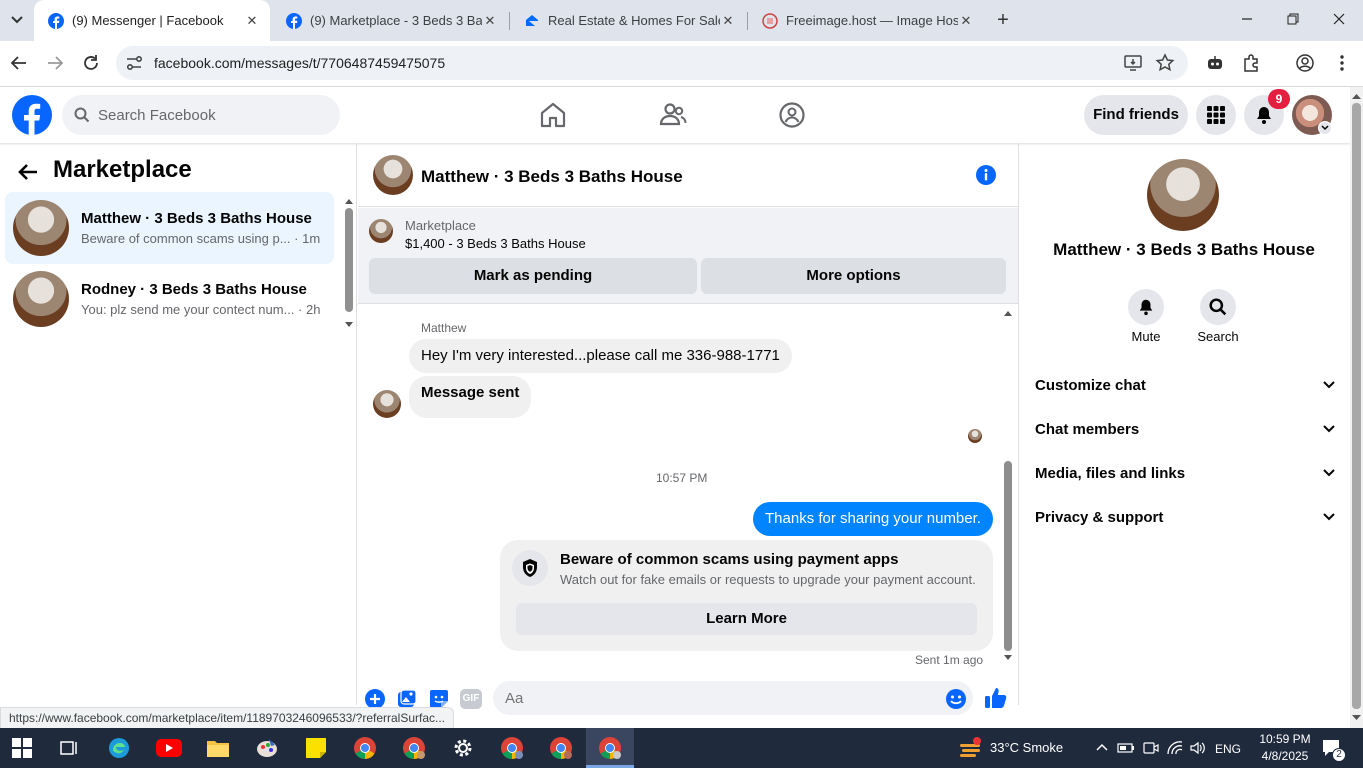 This screenshot has width=1363, height=768. I want to click on tab-real-estate: Real Estate & Homes For Sale - ✕, so click(628, 20).